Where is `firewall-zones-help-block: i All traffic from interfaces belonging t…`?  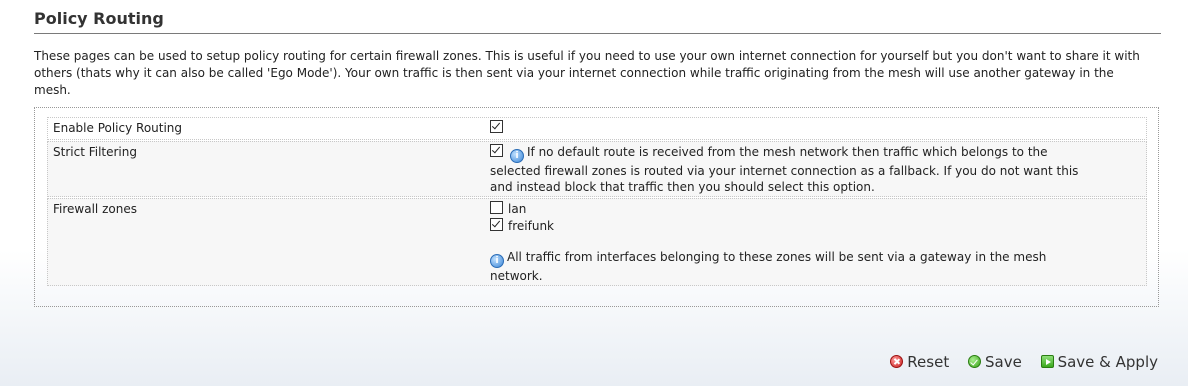
firewall-zones-help-block: i All traffic from interfaces belonging t… is located at coordinates (790, 266).